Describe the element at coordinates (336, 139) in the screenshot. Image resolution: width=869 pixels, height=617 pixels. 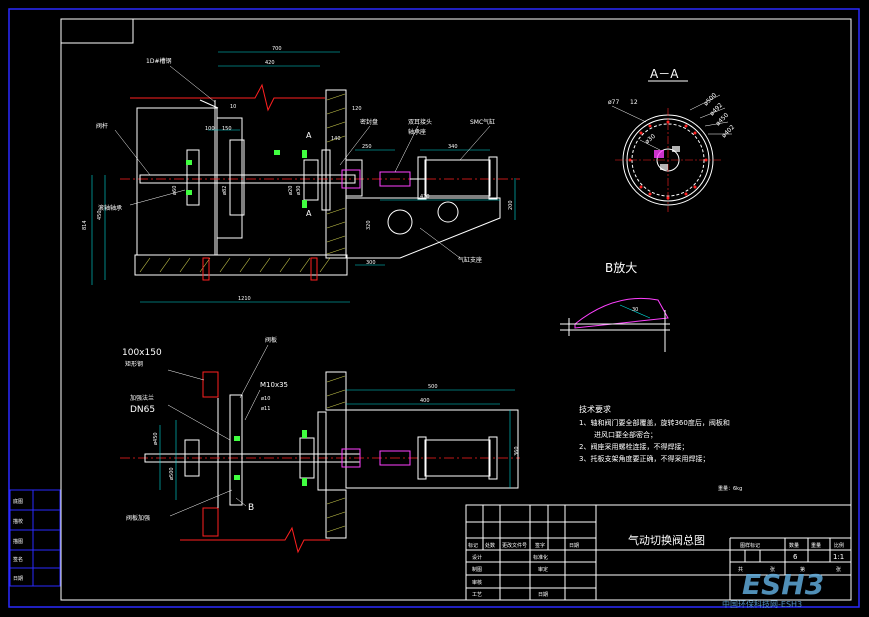
I see `dim-140: 140` at that location.